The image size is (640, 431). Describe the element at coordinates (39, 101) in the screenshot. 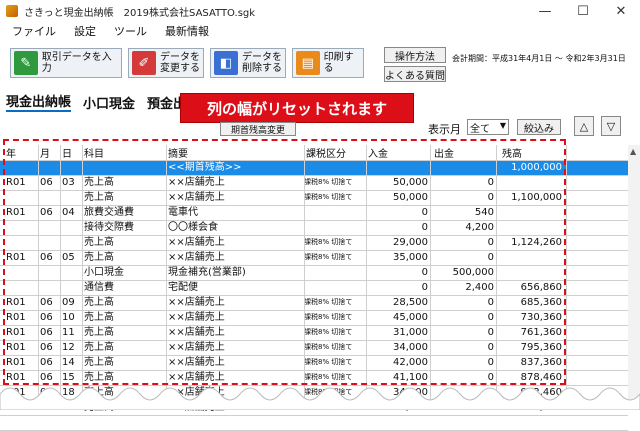

I see `tab-cash-book: 現金出納帳` at that location.